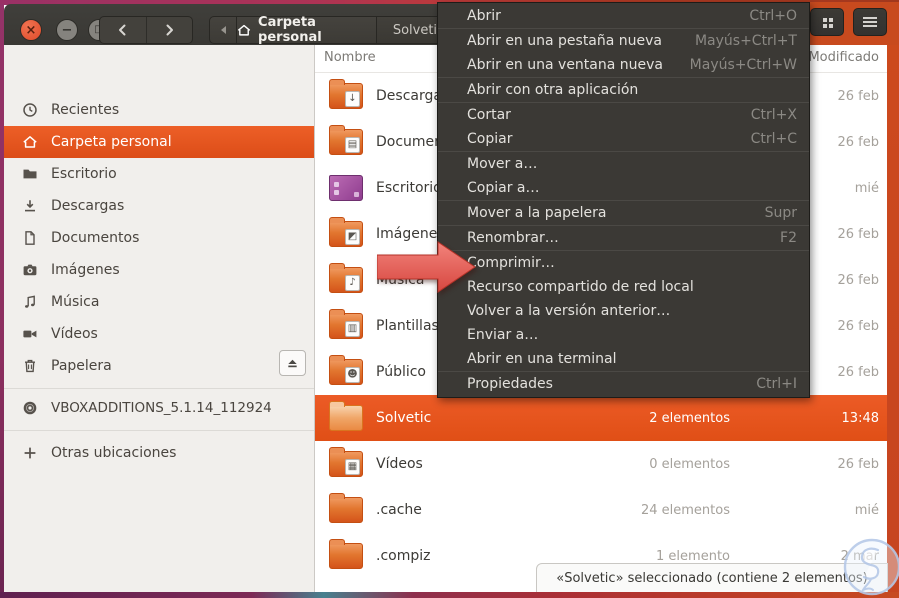 Image resolution: width=899 pixels, height=598 pixels. What do you see at coordinates (114, 453) in the screenshot?
I see `sidebar-label: Otras ubicaciones` at bounding box center [114, 453].